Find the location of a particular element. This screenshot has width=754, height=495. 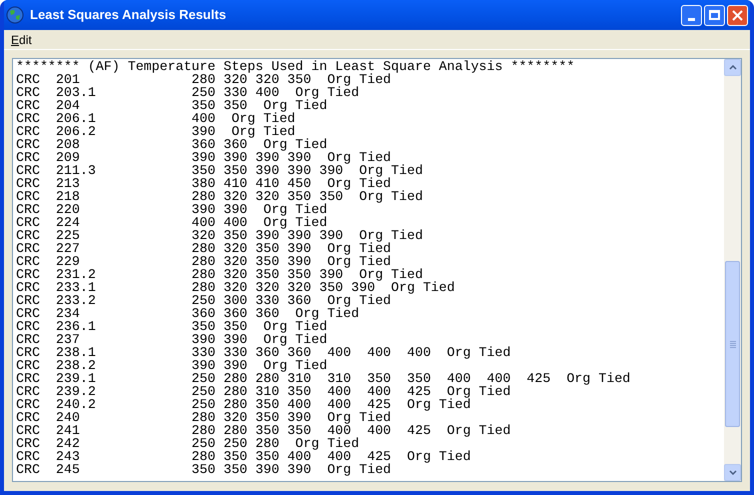

text-line: CRC 243 280 350 350 400 400 425 Org Tied is located at coordinates (243, 456).